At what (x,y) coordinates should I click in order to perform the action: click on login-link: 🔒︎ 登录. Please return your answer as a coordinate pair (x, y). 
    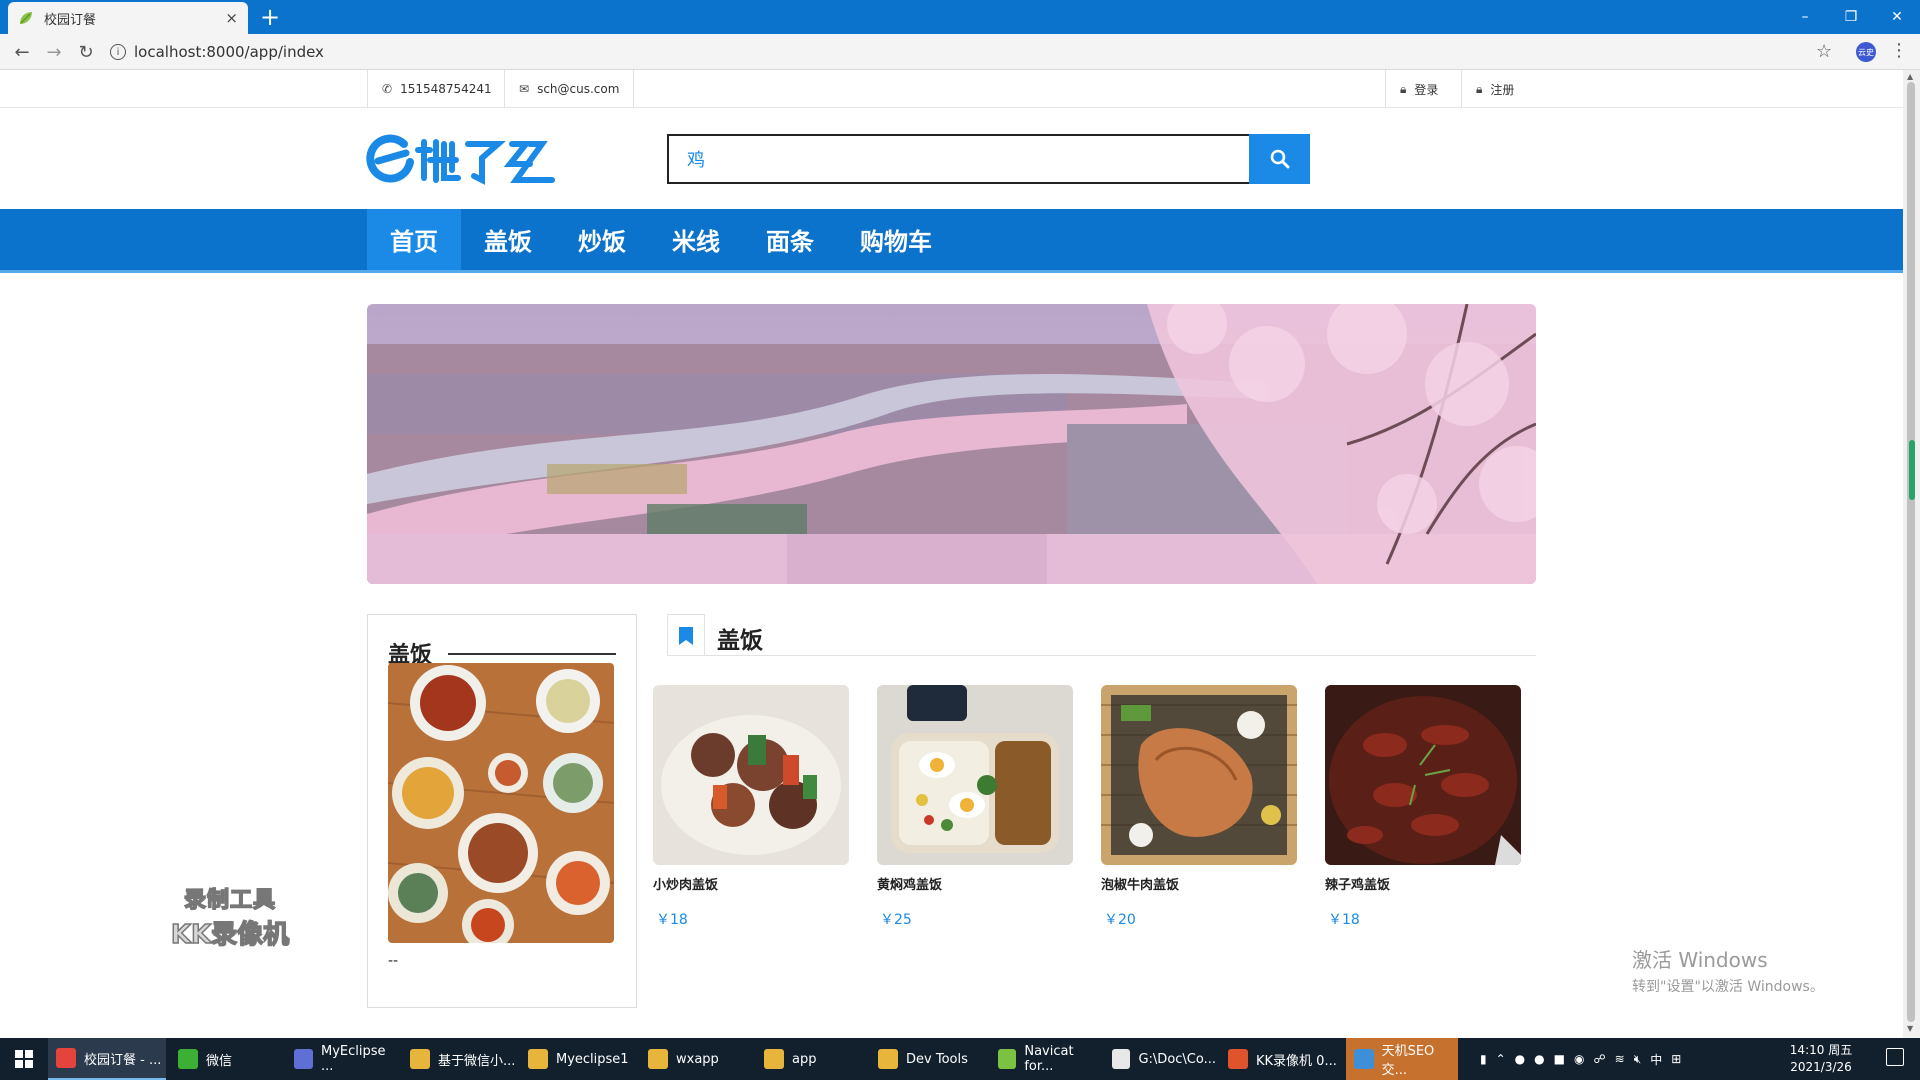
    Looking at the image, I should click on (1423, 89).